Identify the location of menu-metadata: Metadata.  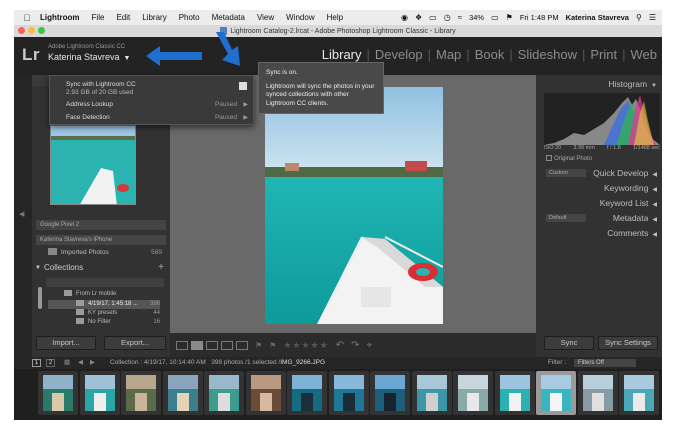
(228, 17).